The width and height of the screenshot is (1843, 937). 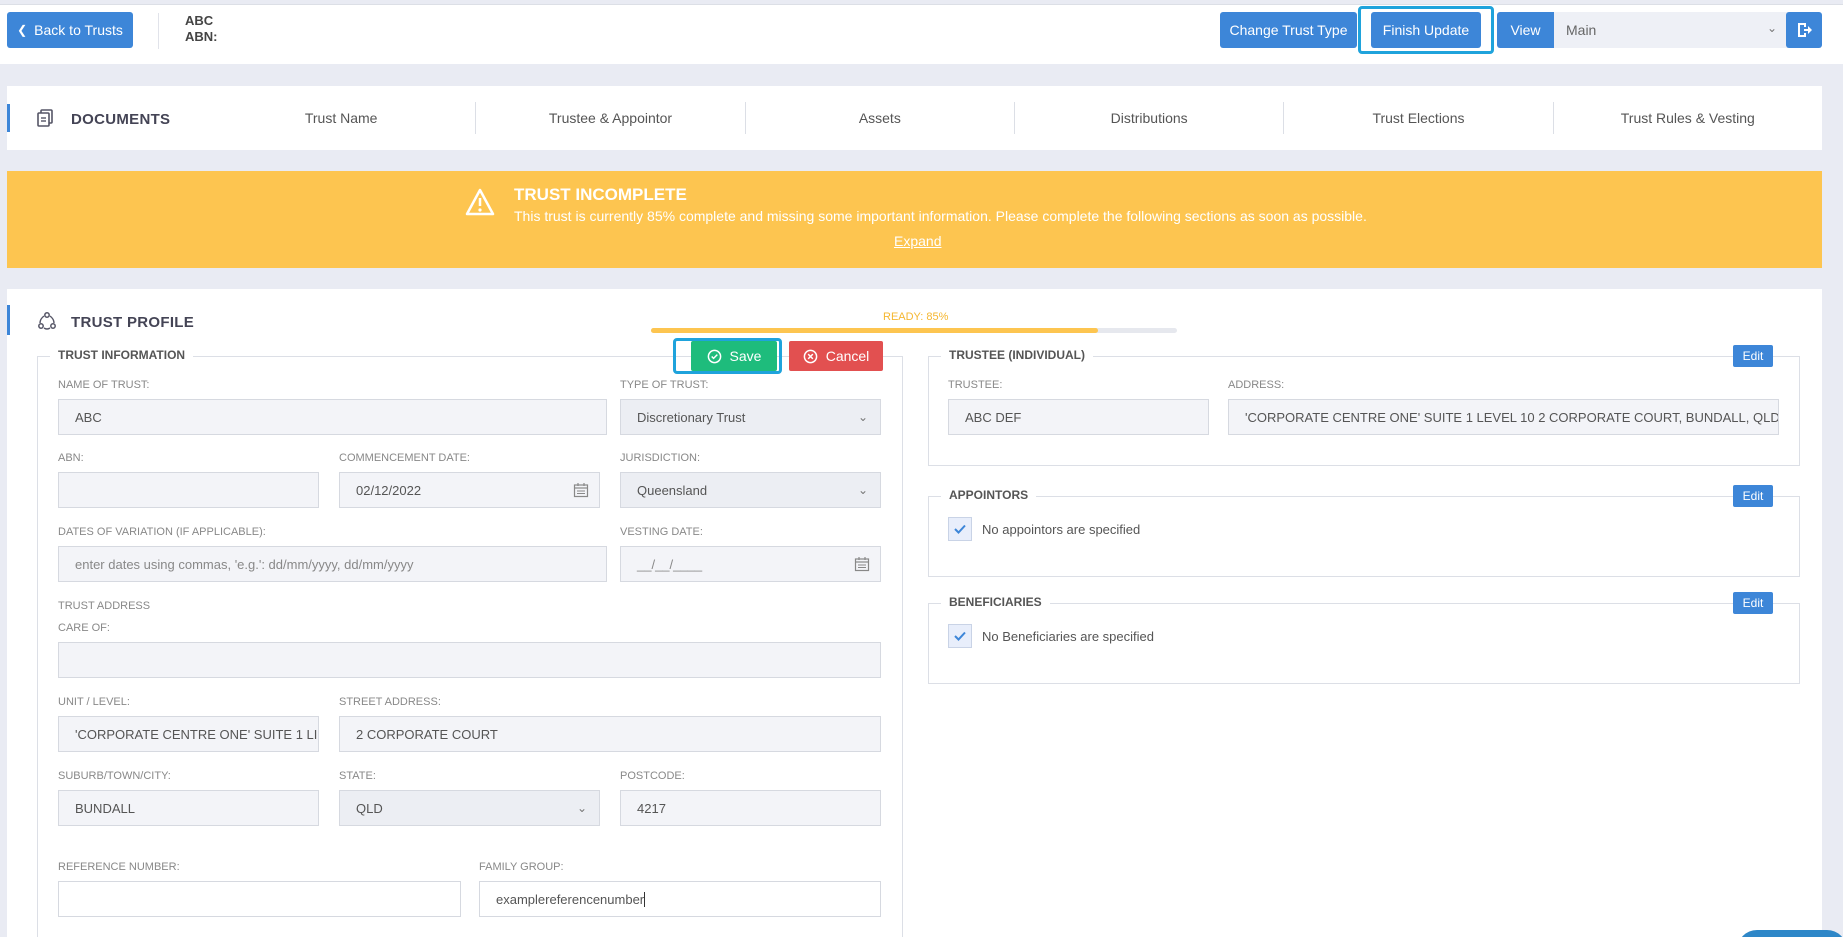 I want to click on jurisdiction-label: JURISDICTION:, so click(x=660, y=458).